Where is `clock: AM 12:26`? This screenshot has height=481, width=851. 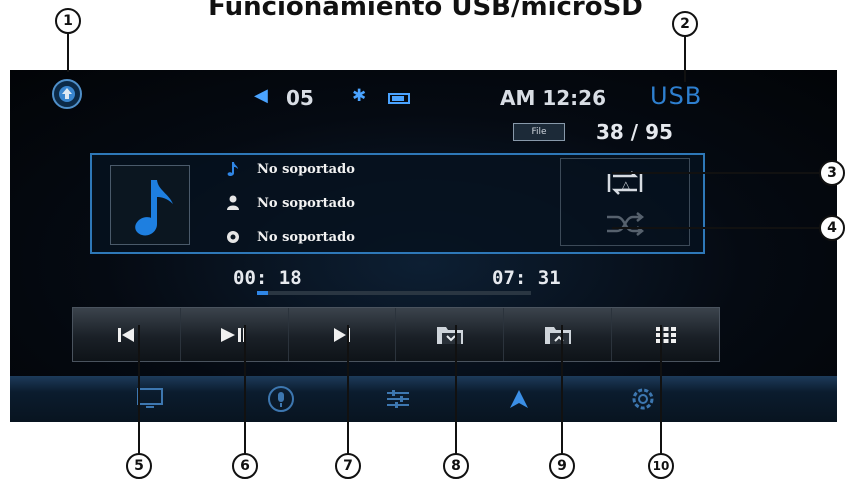 clock: AM 12:26 is located at coordinates (553, 98).